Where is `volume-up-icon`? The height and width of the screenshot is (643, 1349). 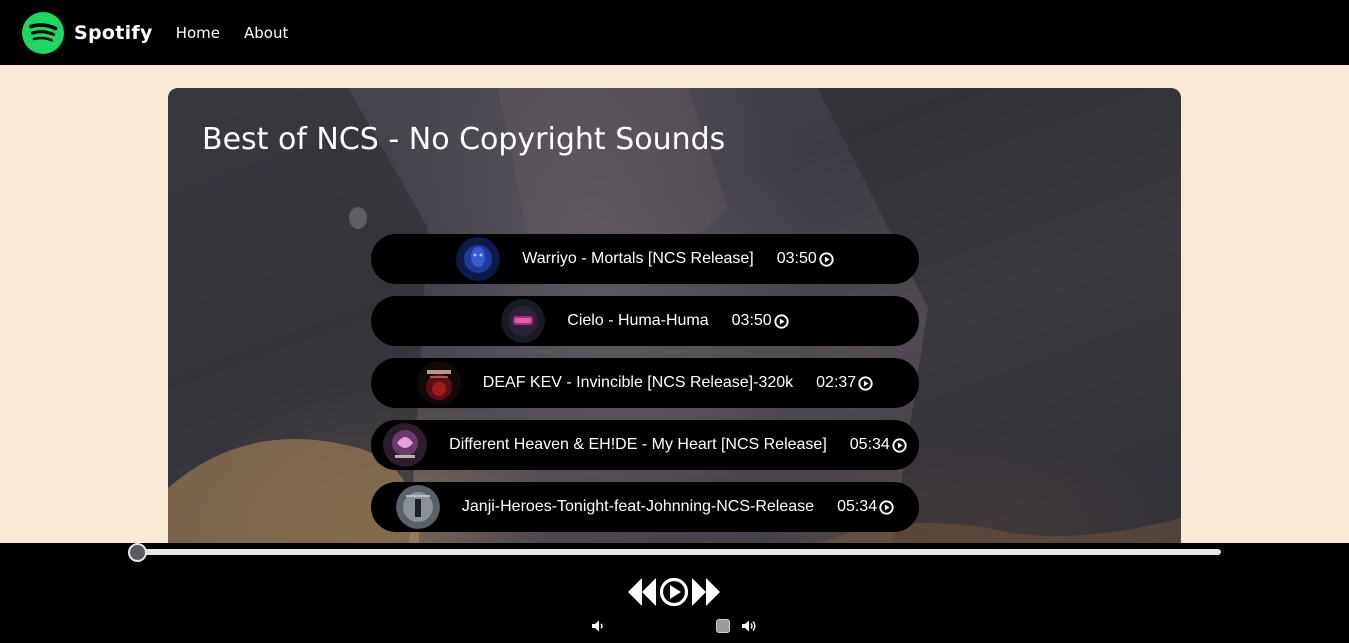
volume-up-icon is located at coordinates (749, 626).